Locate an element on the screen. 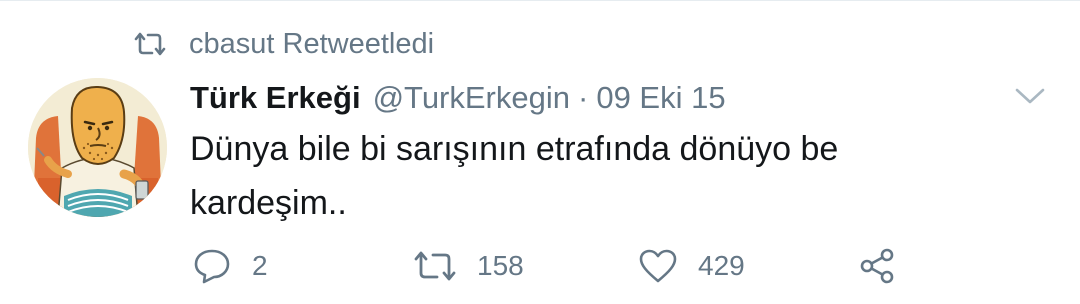  retweet-context: cbasut Retweetledi is located at coordinates (283, 44).